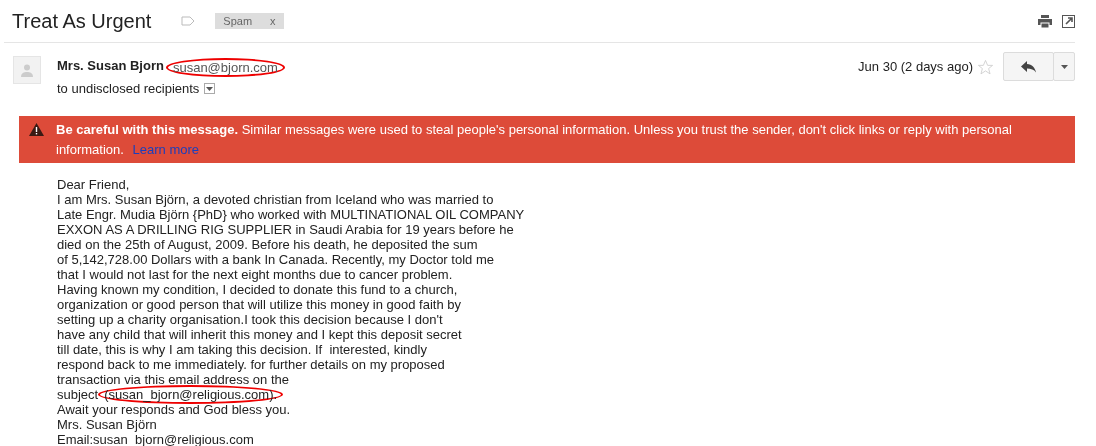 The height and width of the screenshot is (446, 1096). Describe the element at coordinates (255, 274) in the screenshot. I see `body-text-line: that I would not last for the next eight months due to cancer problem.` at that location.